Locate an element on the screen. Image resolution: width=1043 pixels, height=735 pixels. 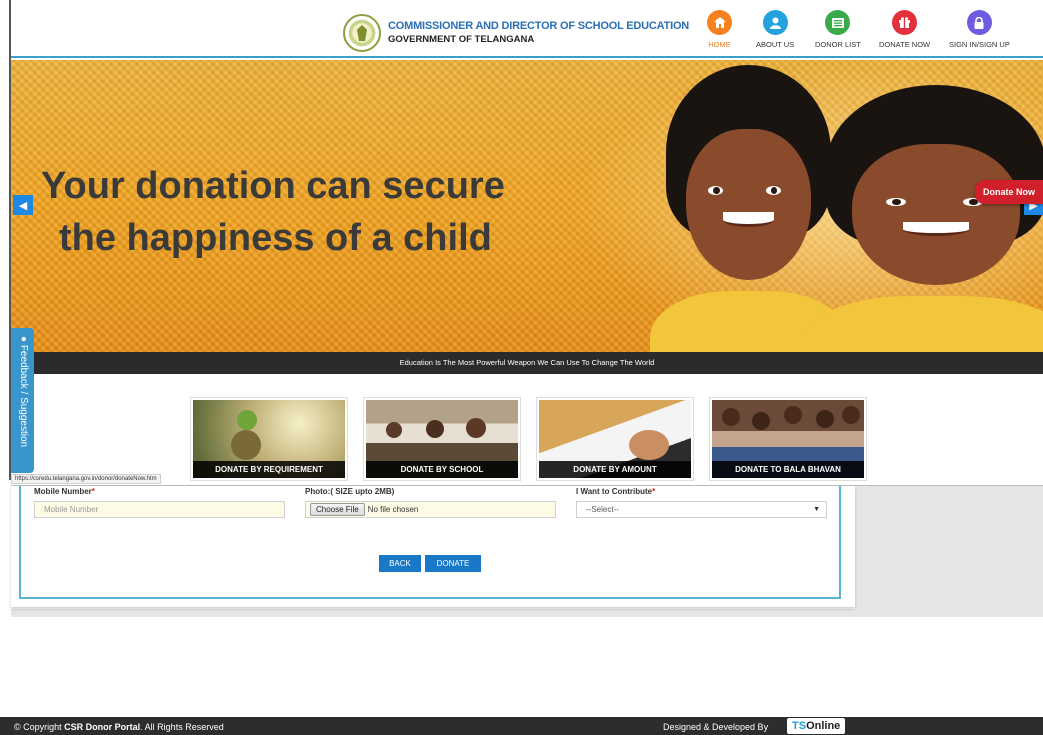
contribute-field: I Want to Contribute* --Select-- ▼ is located at coordinates (701, 502).